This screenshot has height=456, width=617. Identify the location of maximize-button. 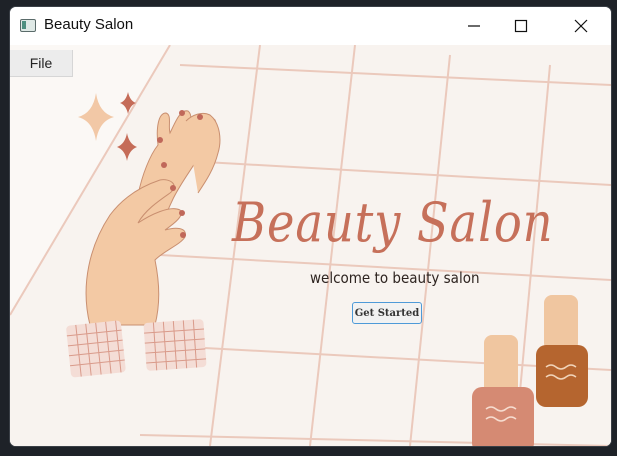
(521, 26).